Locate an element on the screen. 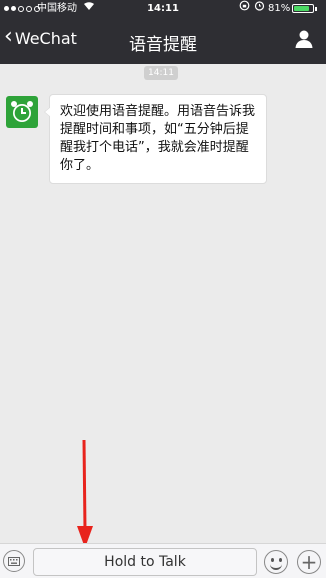 This screenshot has width=326, height=578. battery-percent: 81% is located at coordinates (279, 8).